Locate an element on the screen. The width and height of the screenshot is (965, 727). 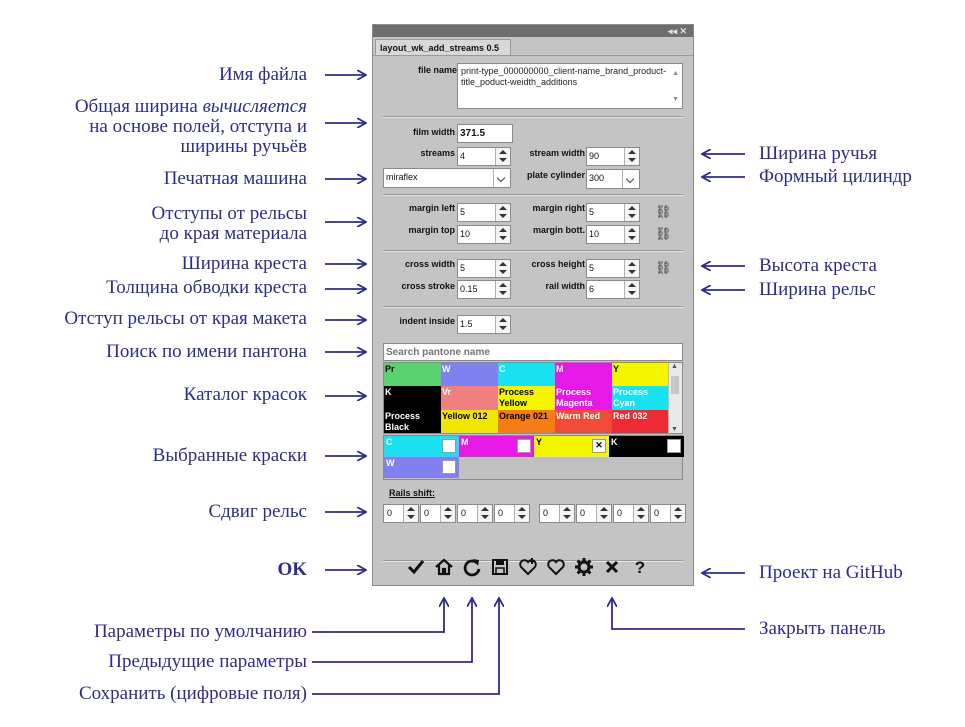
rail-width-field: 6 is located at coordinates (613, 289).